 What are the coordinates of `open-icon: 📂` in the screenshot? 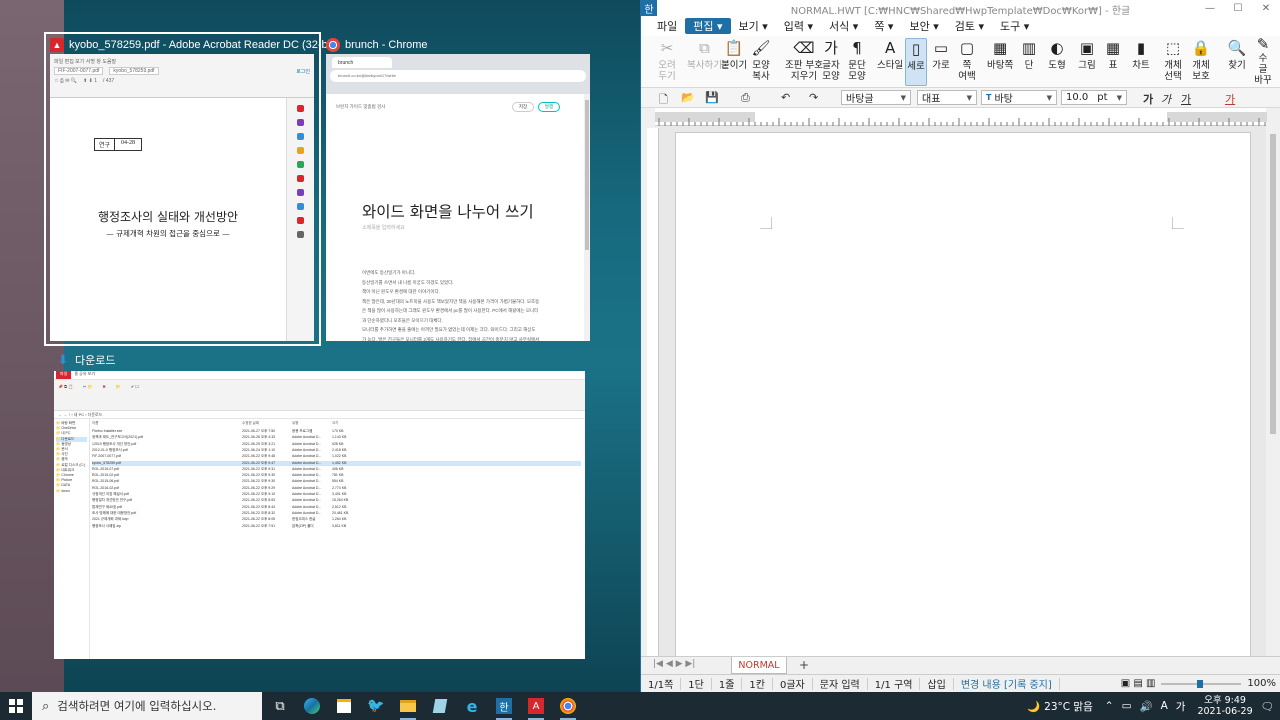 It's located at (688, 97).